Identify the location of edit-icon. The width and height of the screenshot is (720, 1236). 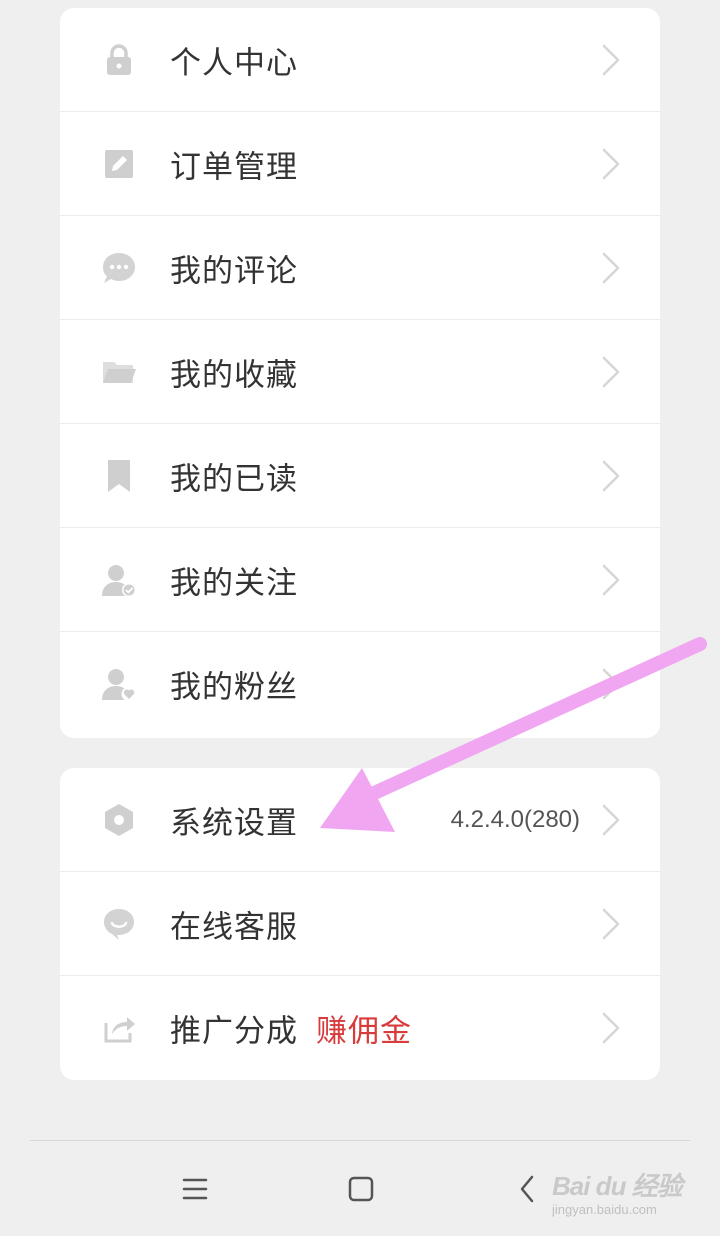
(119, 164).